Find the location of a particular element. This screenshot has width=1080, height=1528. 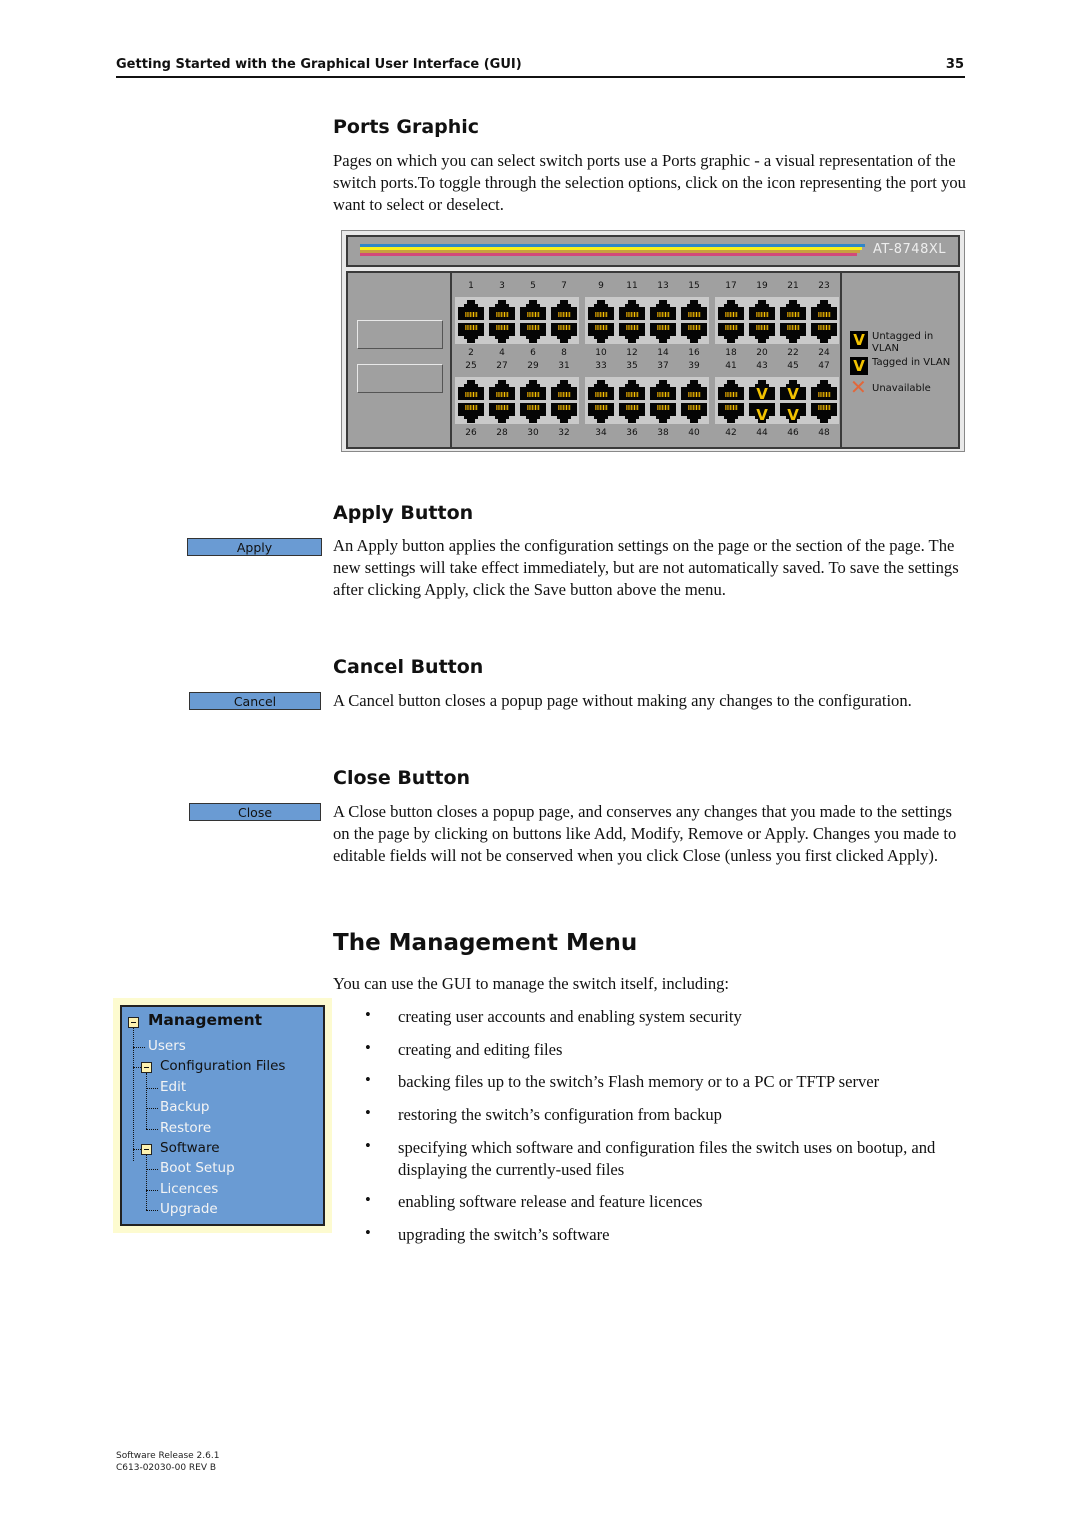

port-number-label: 37 is located at coordinates (663, 366).